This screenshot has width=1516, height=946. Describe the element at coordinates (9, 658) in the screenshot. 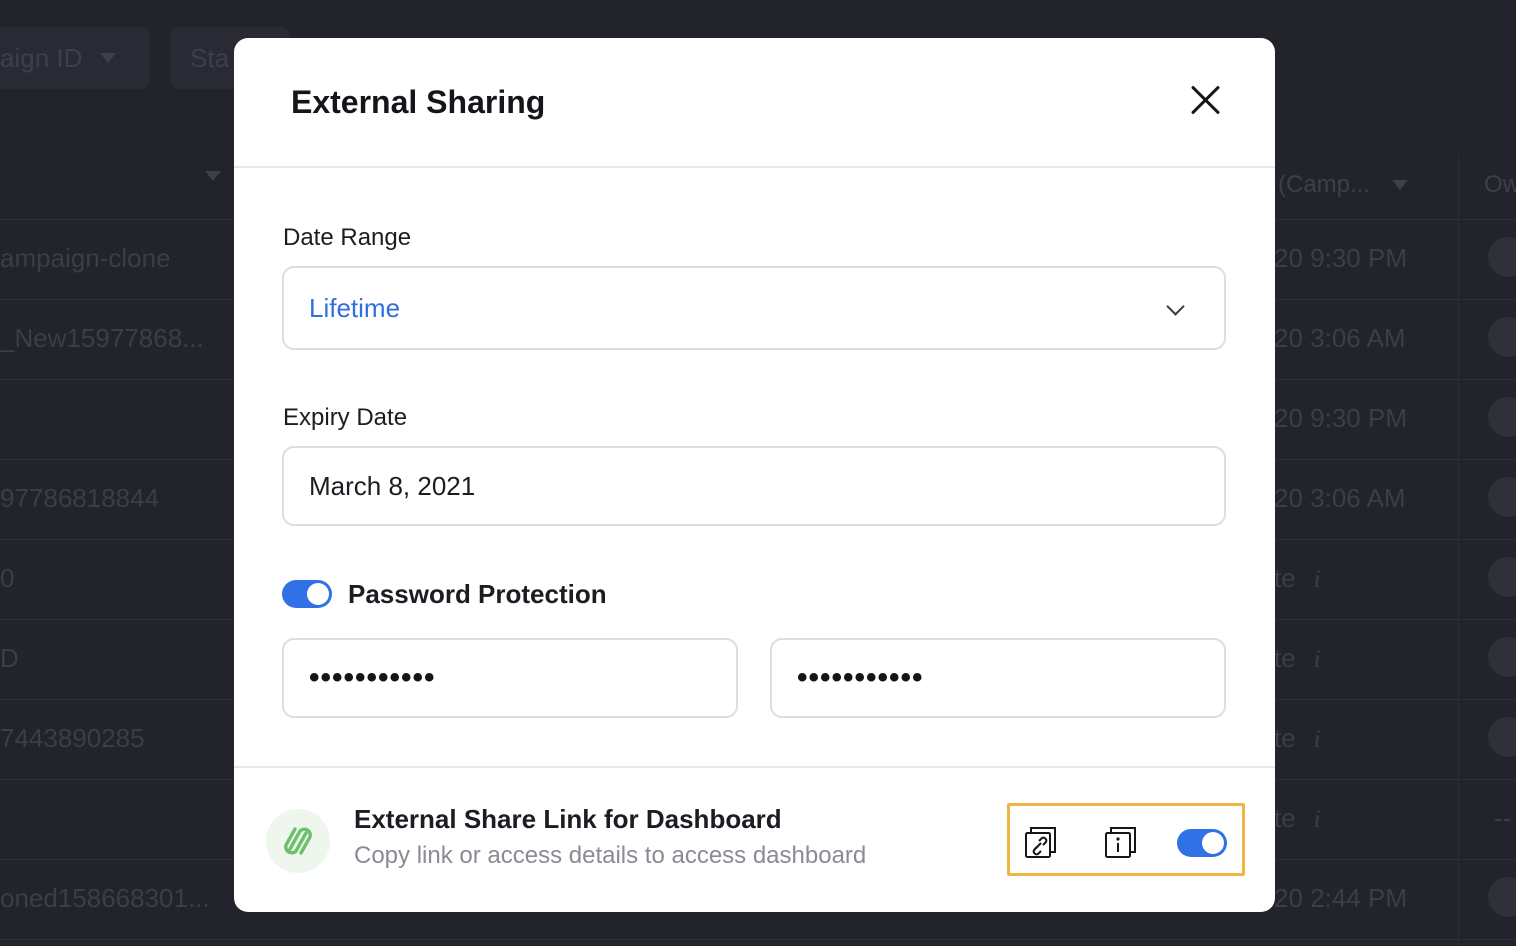

I see `row-name: D` at that location.